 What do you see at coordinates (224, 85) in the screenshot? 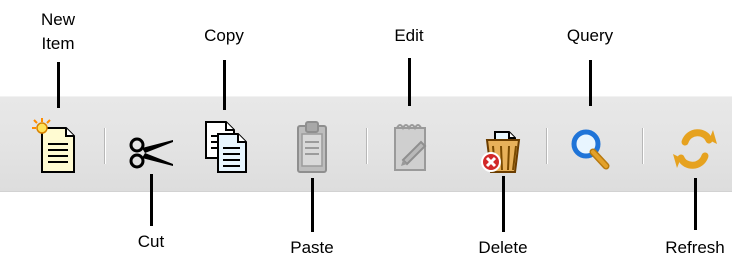
I see `callout-line-copy` at bounding box center [224, 85].